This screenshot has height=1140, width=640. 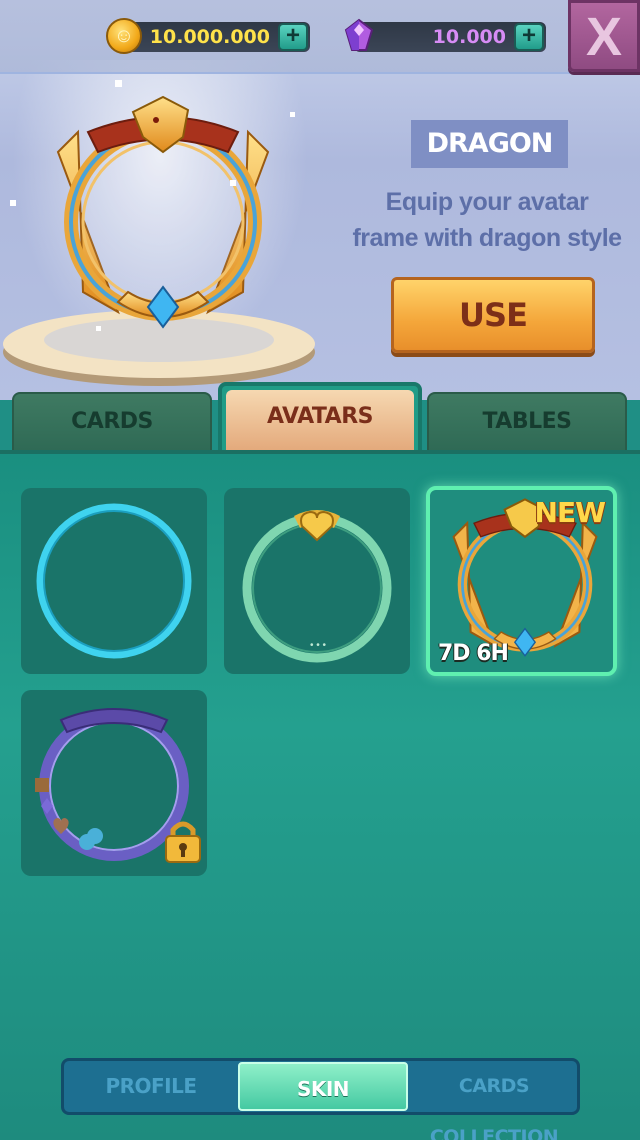 I want to click on top-bar: ☺ 10.000.000 + 10.000 + X, so click(x=320, y=37).